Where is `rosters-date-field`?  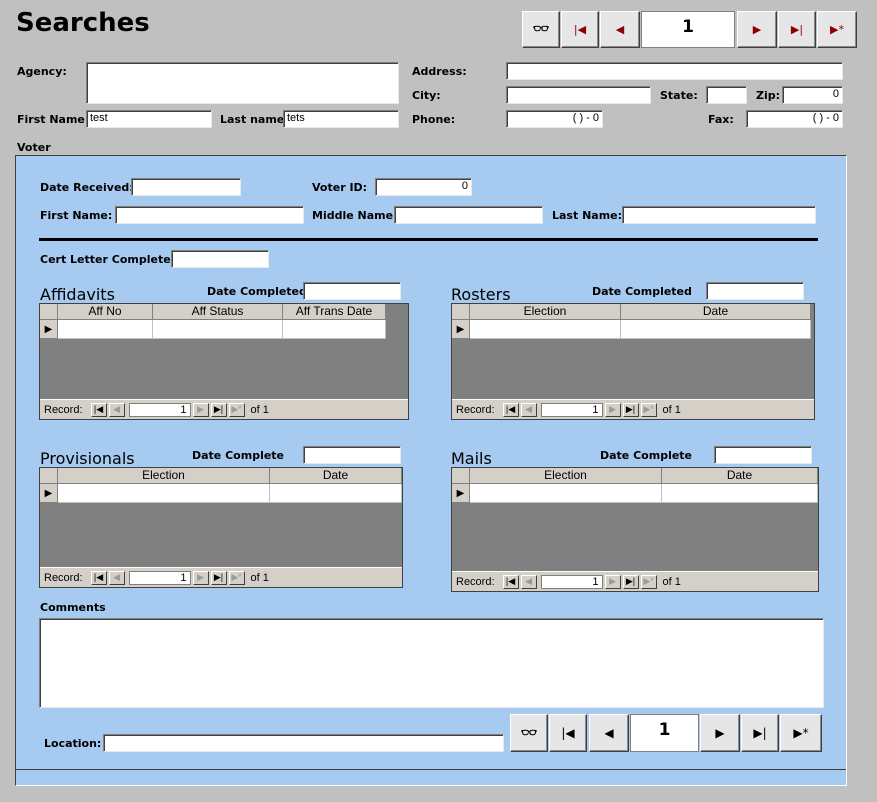 rosters-date-field is located at coordinates (755, 291).